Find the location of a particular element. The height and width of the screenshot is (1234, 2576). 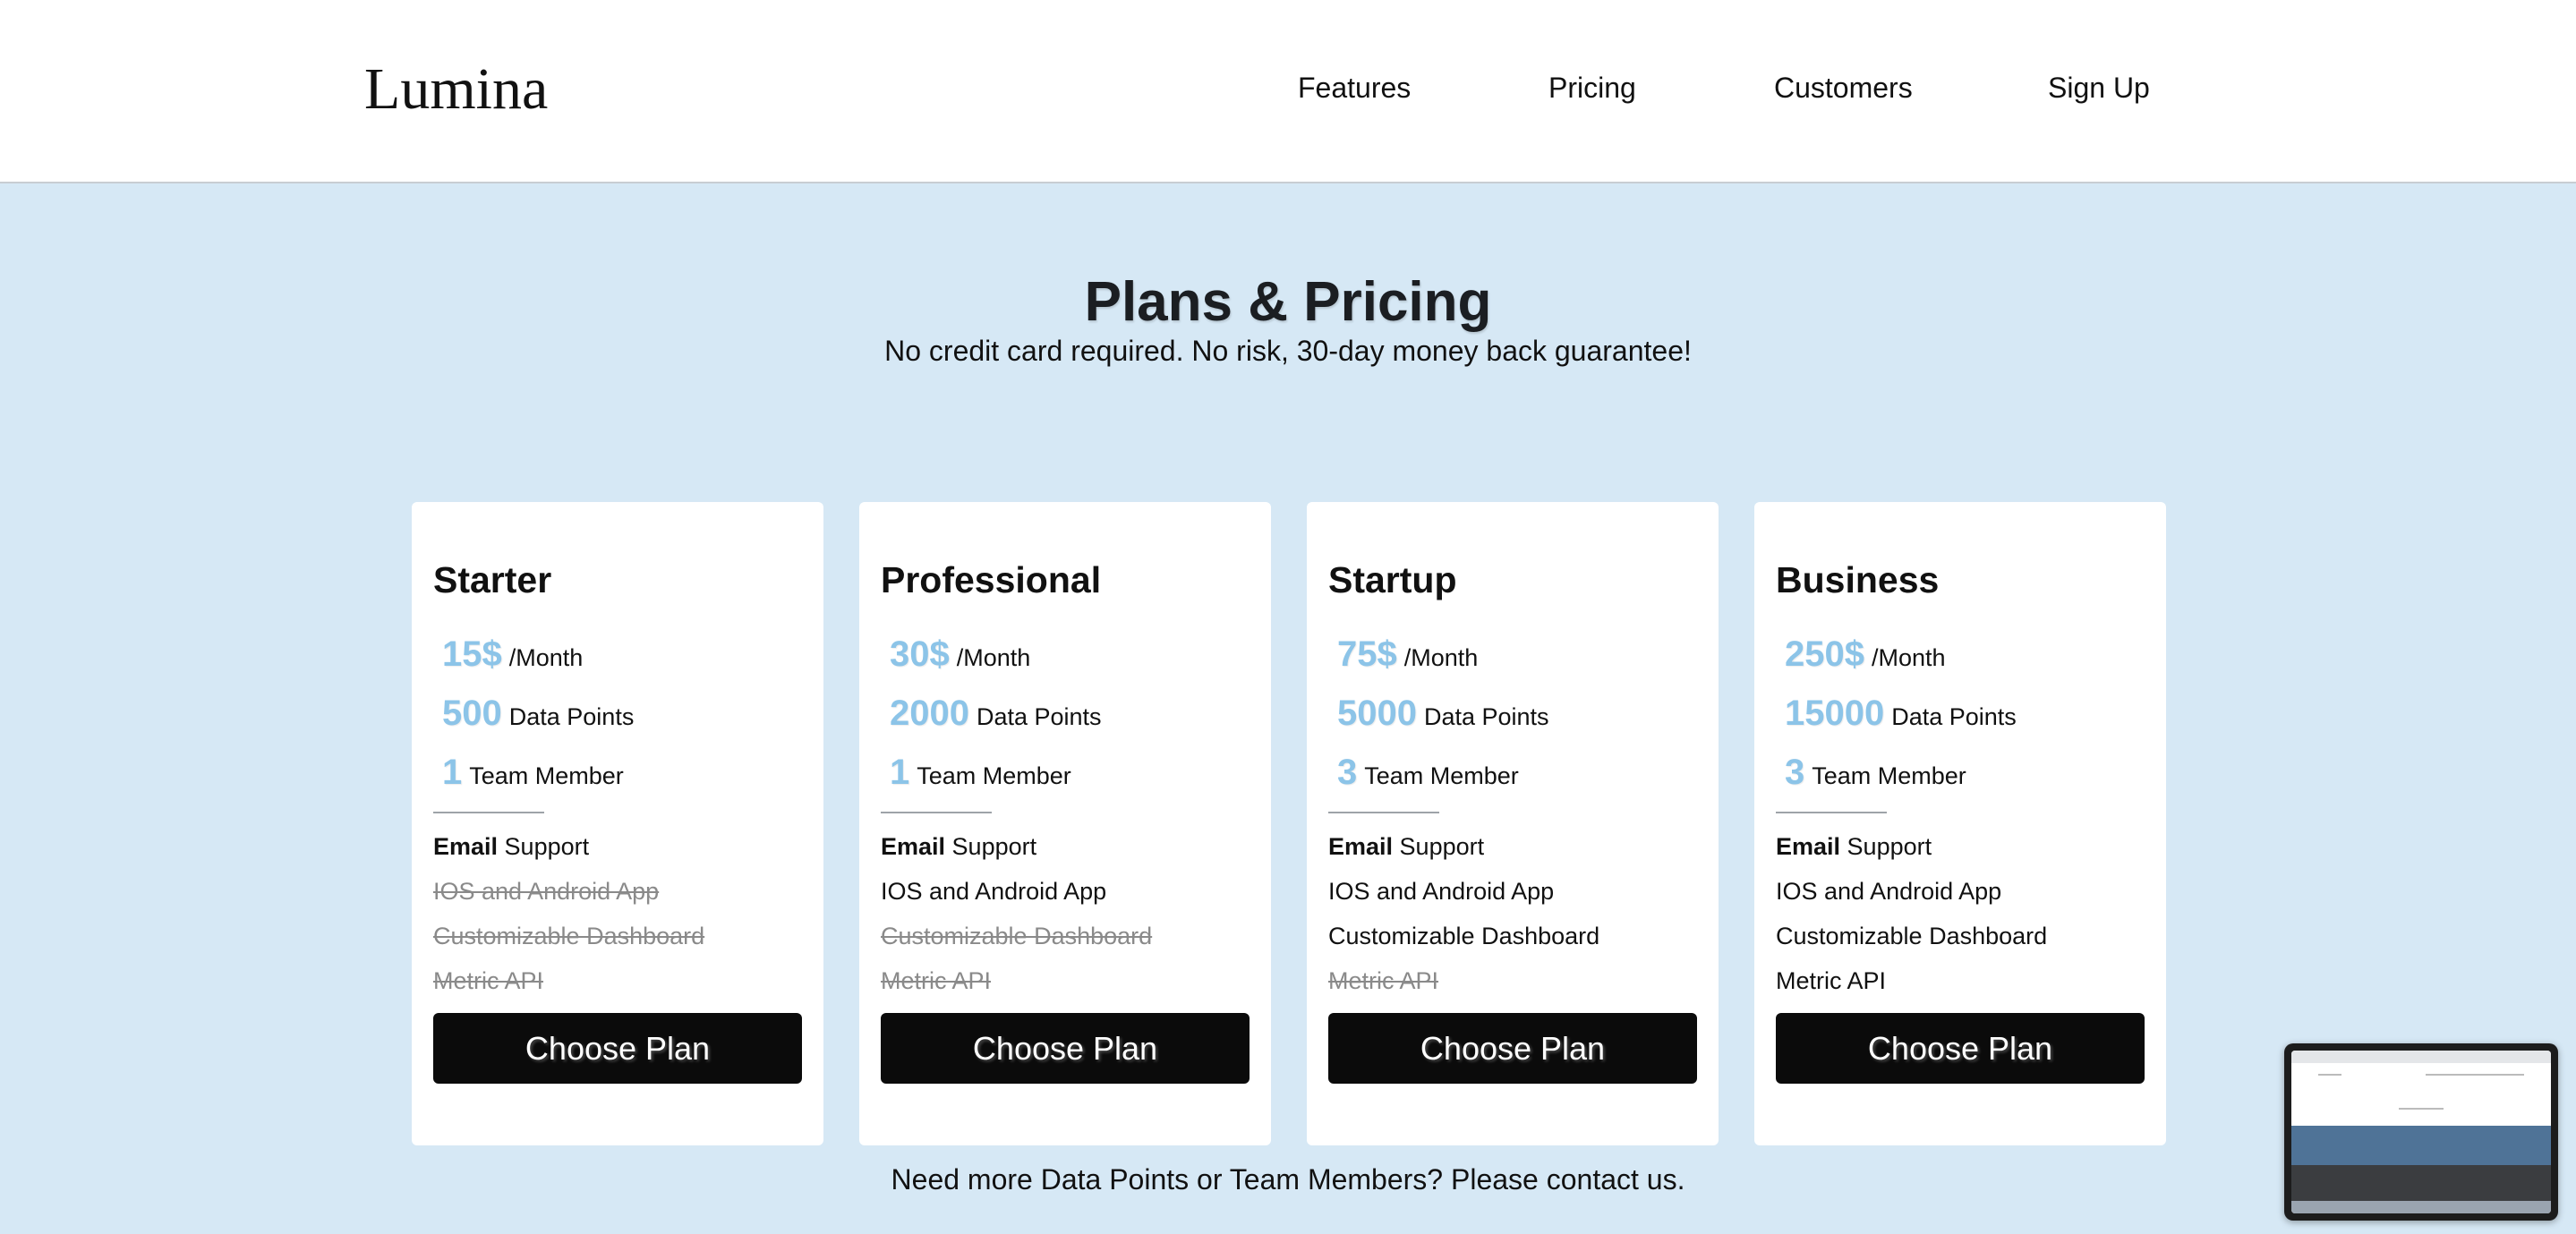

plan-price: 75$/Month is located at coordinates (1407, 657).